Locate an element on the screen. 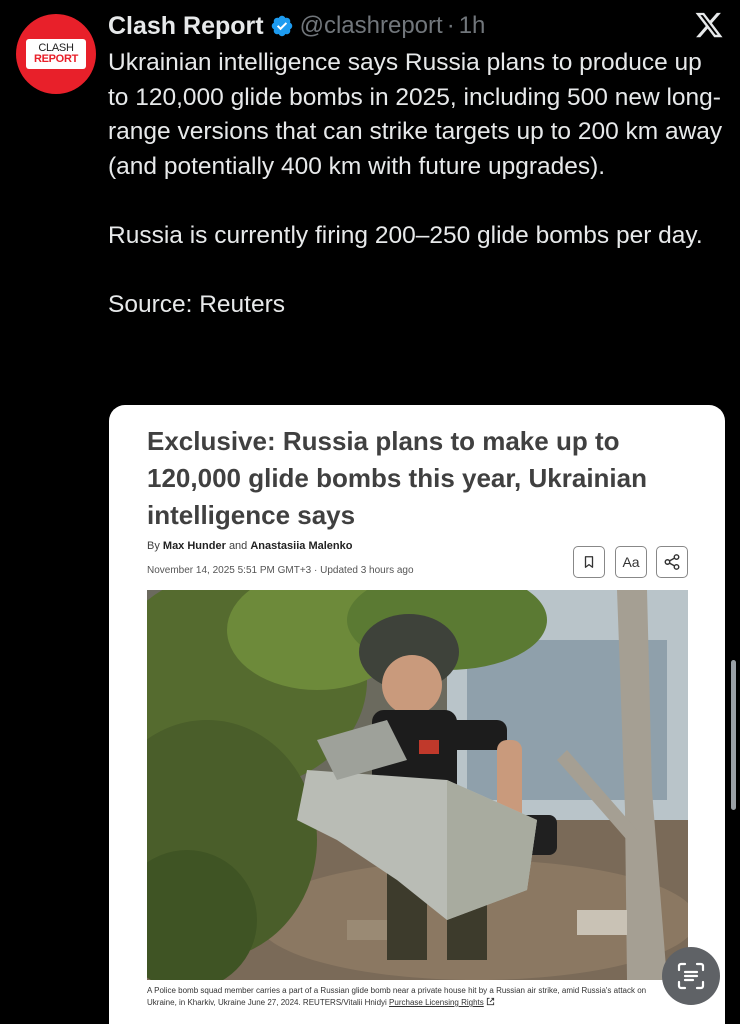 The height and width of the screenshot is (1024, 740). tweet-source: Source: Reuters is located at coordinates (197, 304).